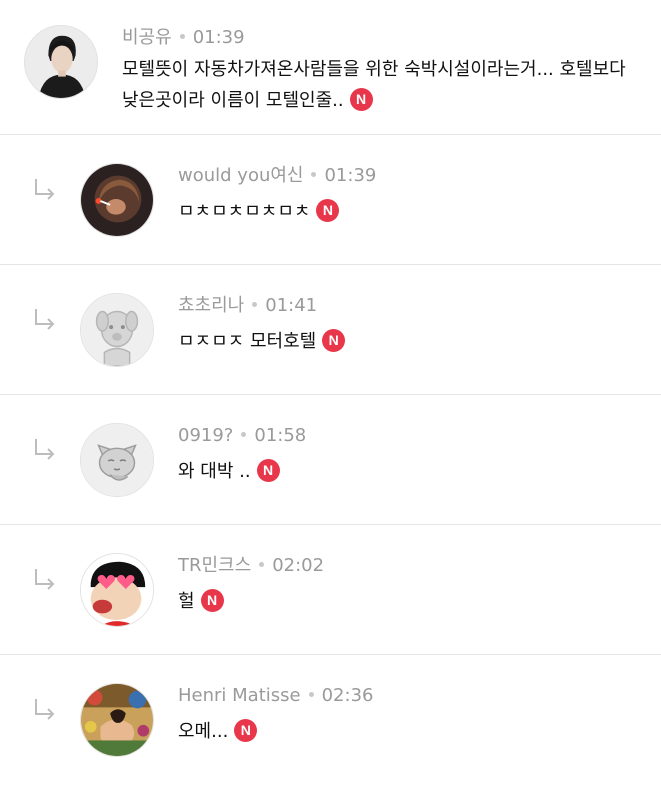 This screenshot has height=785, width=661. What do you see at coordinates (374, 69) in the screenshot?
I see `comment-text-line: 모텔뜻이 자동차가져온사람들을 위한 숙박시설이라는거... 호텔보다` at bounding box center [374, 69].